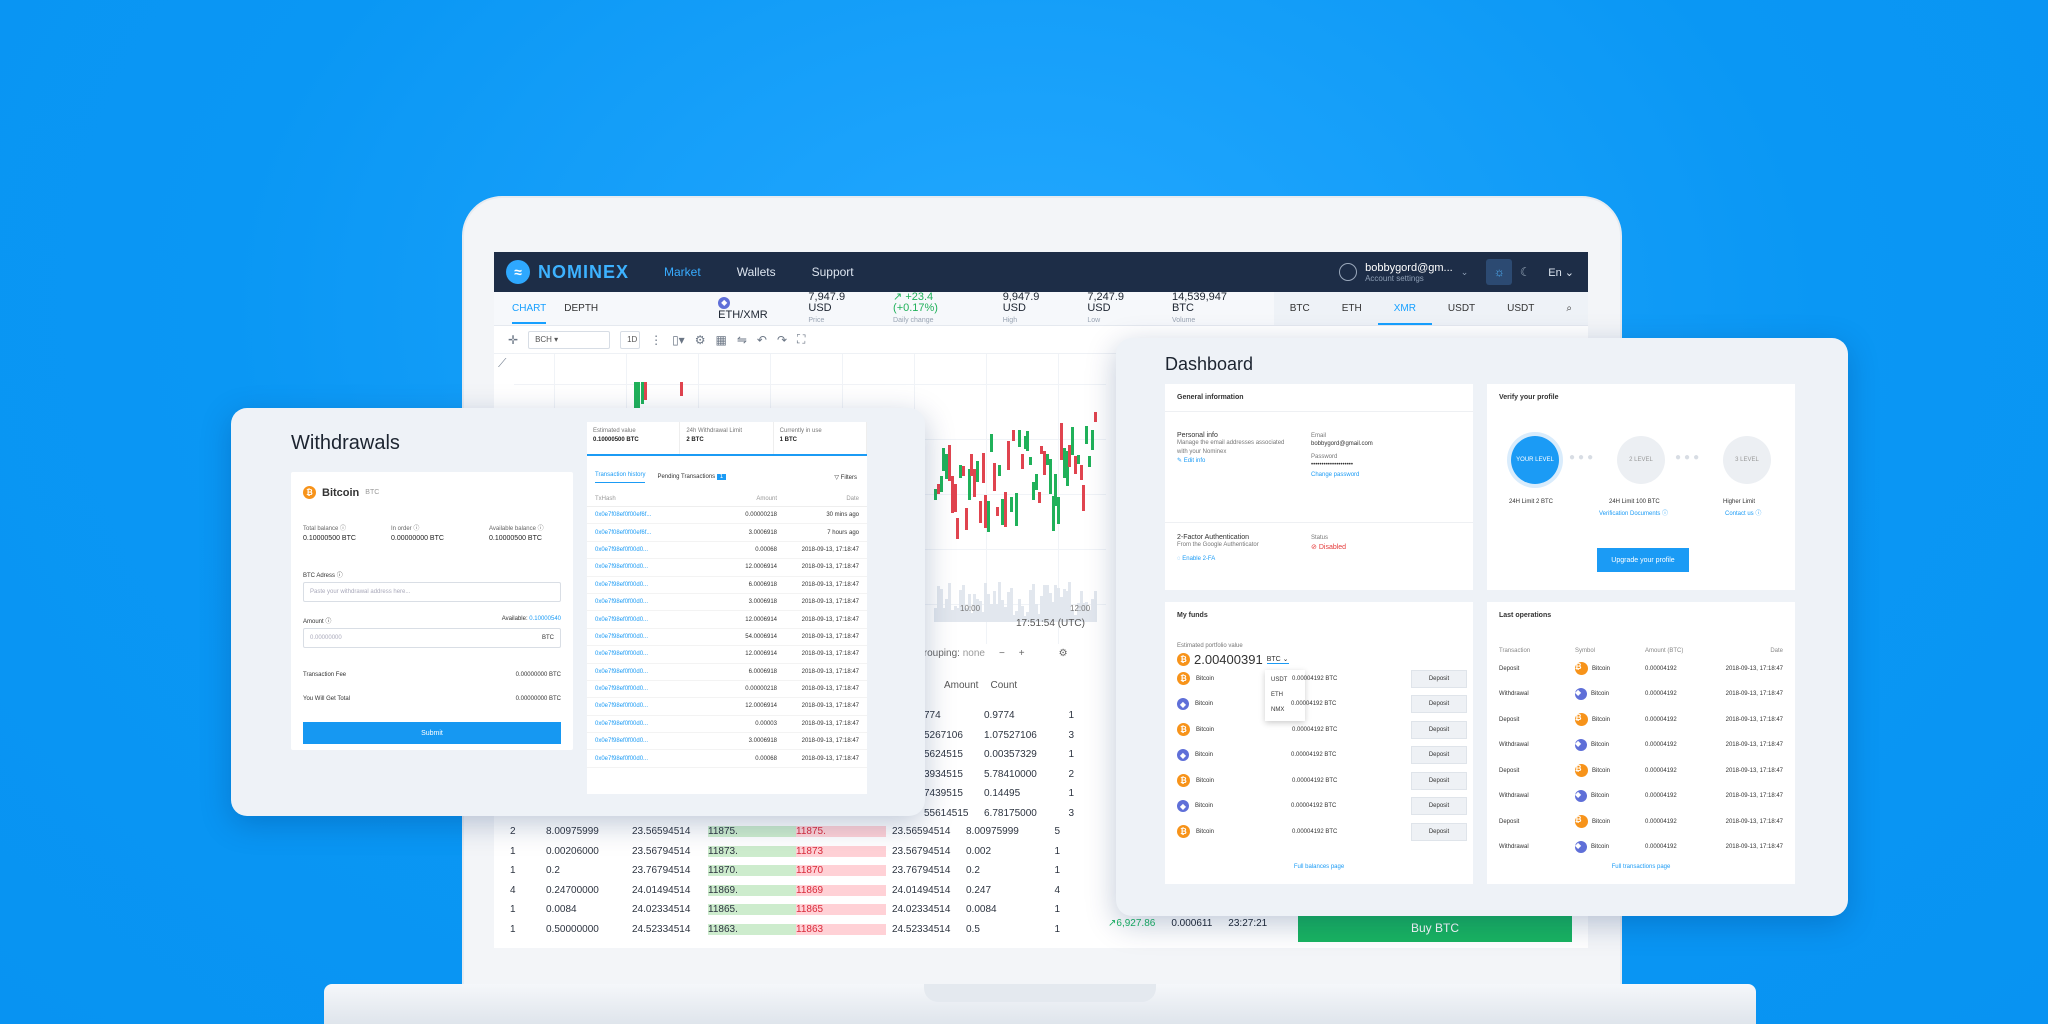 This screenshot has height=1024, width=2048. I want to click on full-balances-link: Full balances page, so click(1319, 867).